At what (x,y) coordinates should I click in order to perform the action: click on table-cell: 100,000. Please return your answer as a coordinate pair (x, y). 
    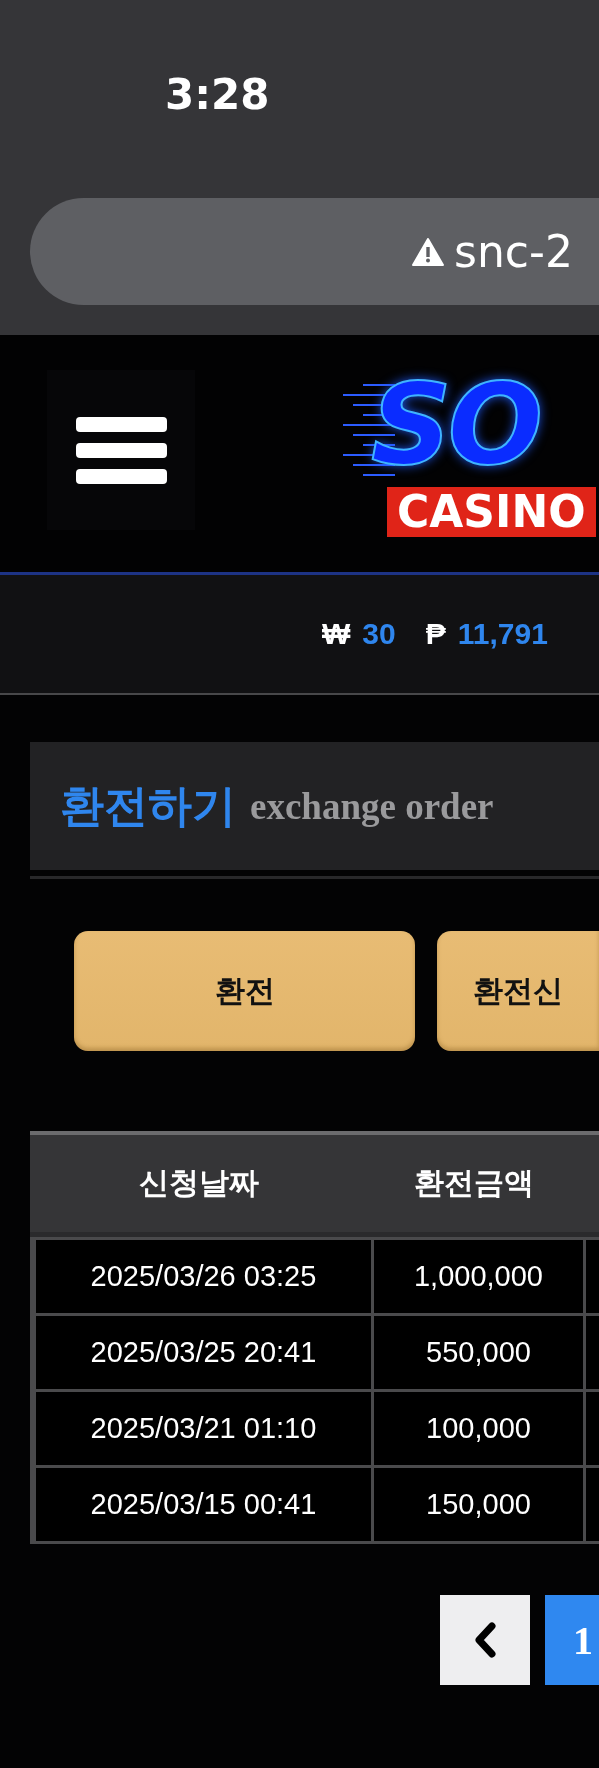
    Looking at the image, I should click on (478, 1428).